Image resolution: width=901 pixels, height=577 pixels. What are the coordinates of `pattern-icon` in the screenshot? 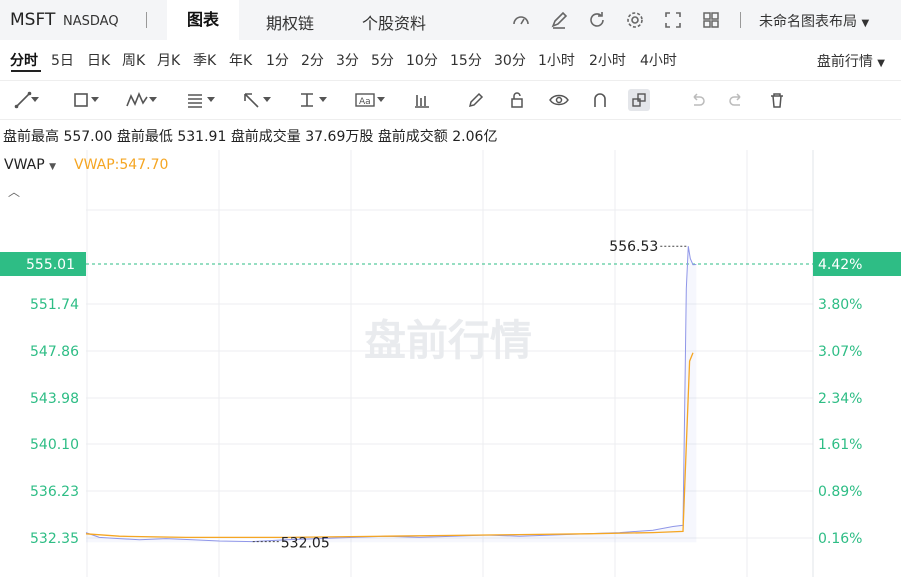 It's located at (137, 100).